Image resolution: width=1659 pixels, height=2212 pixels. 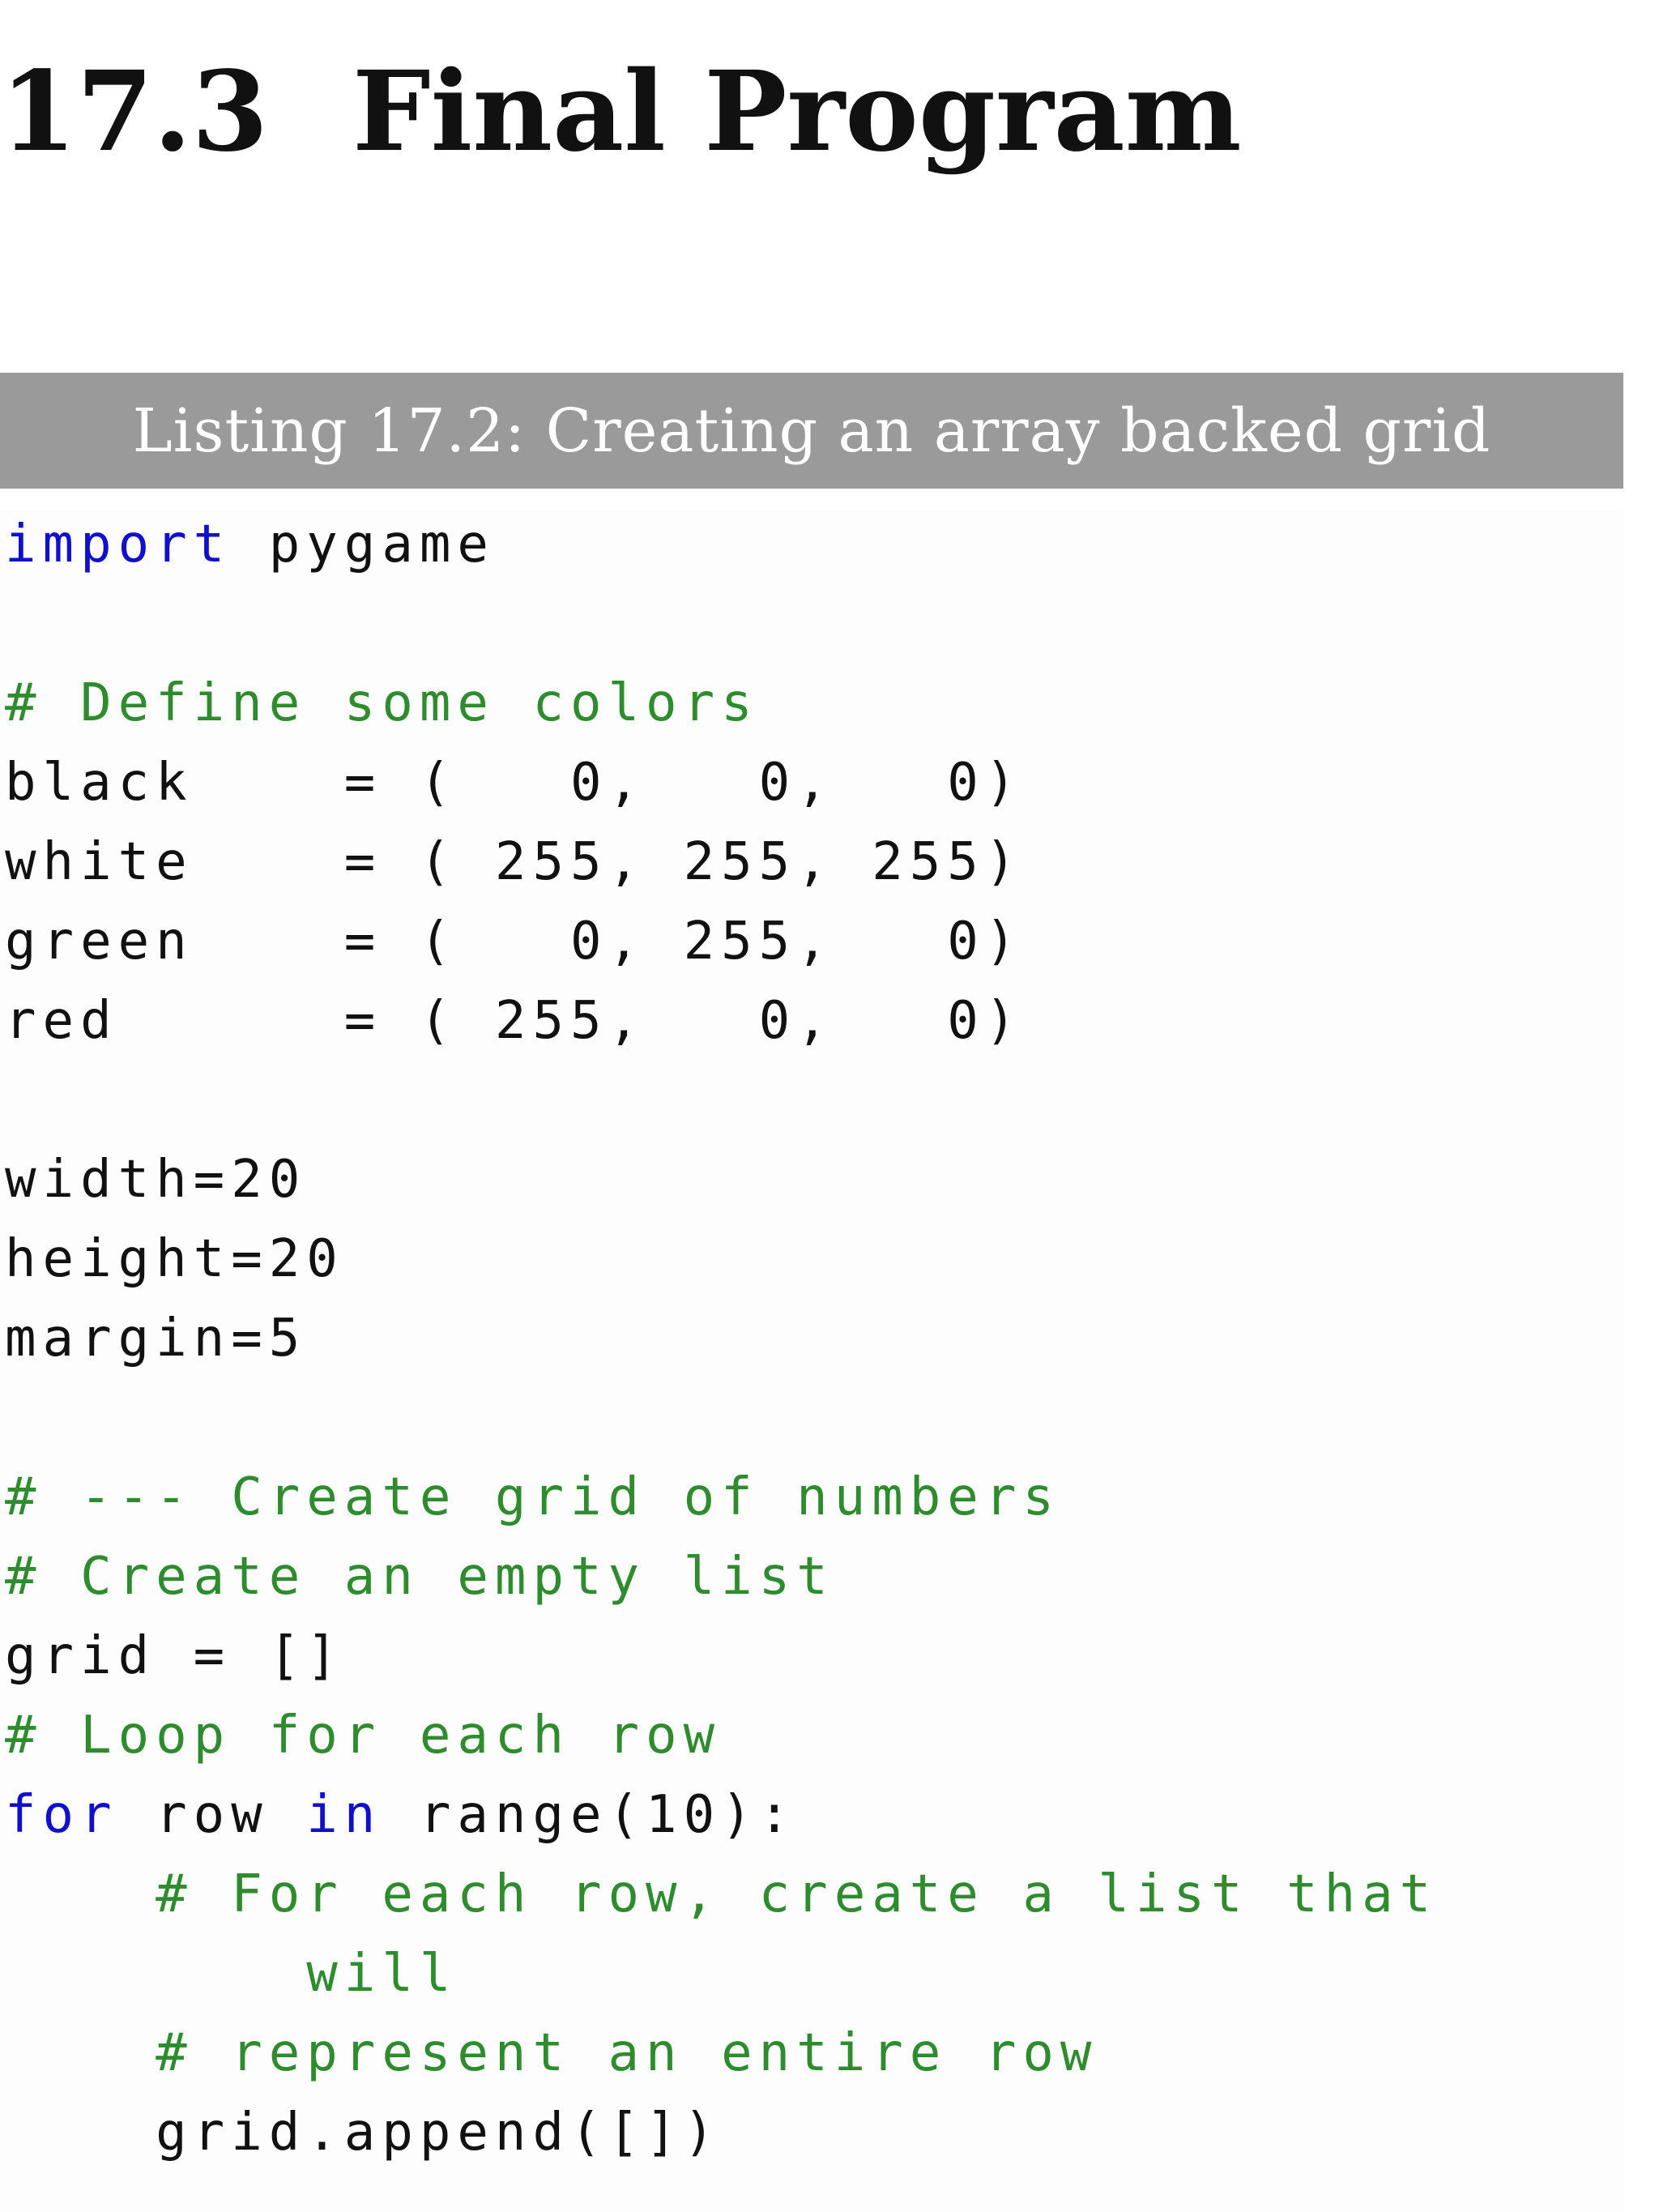 What do you see at coordinates (156, 1339) in the screenshot?
I see `code-line-margin: margin=5` at bounding box center [156, 1339].